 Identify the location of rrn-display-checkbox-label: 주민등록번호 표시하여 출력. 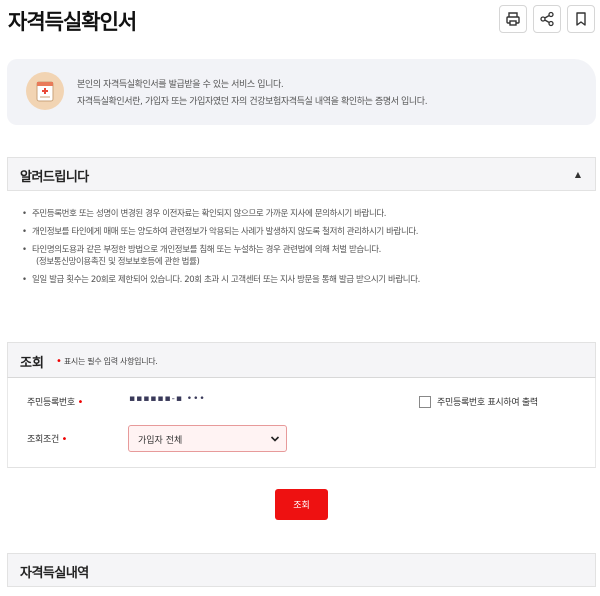
(487, 403).